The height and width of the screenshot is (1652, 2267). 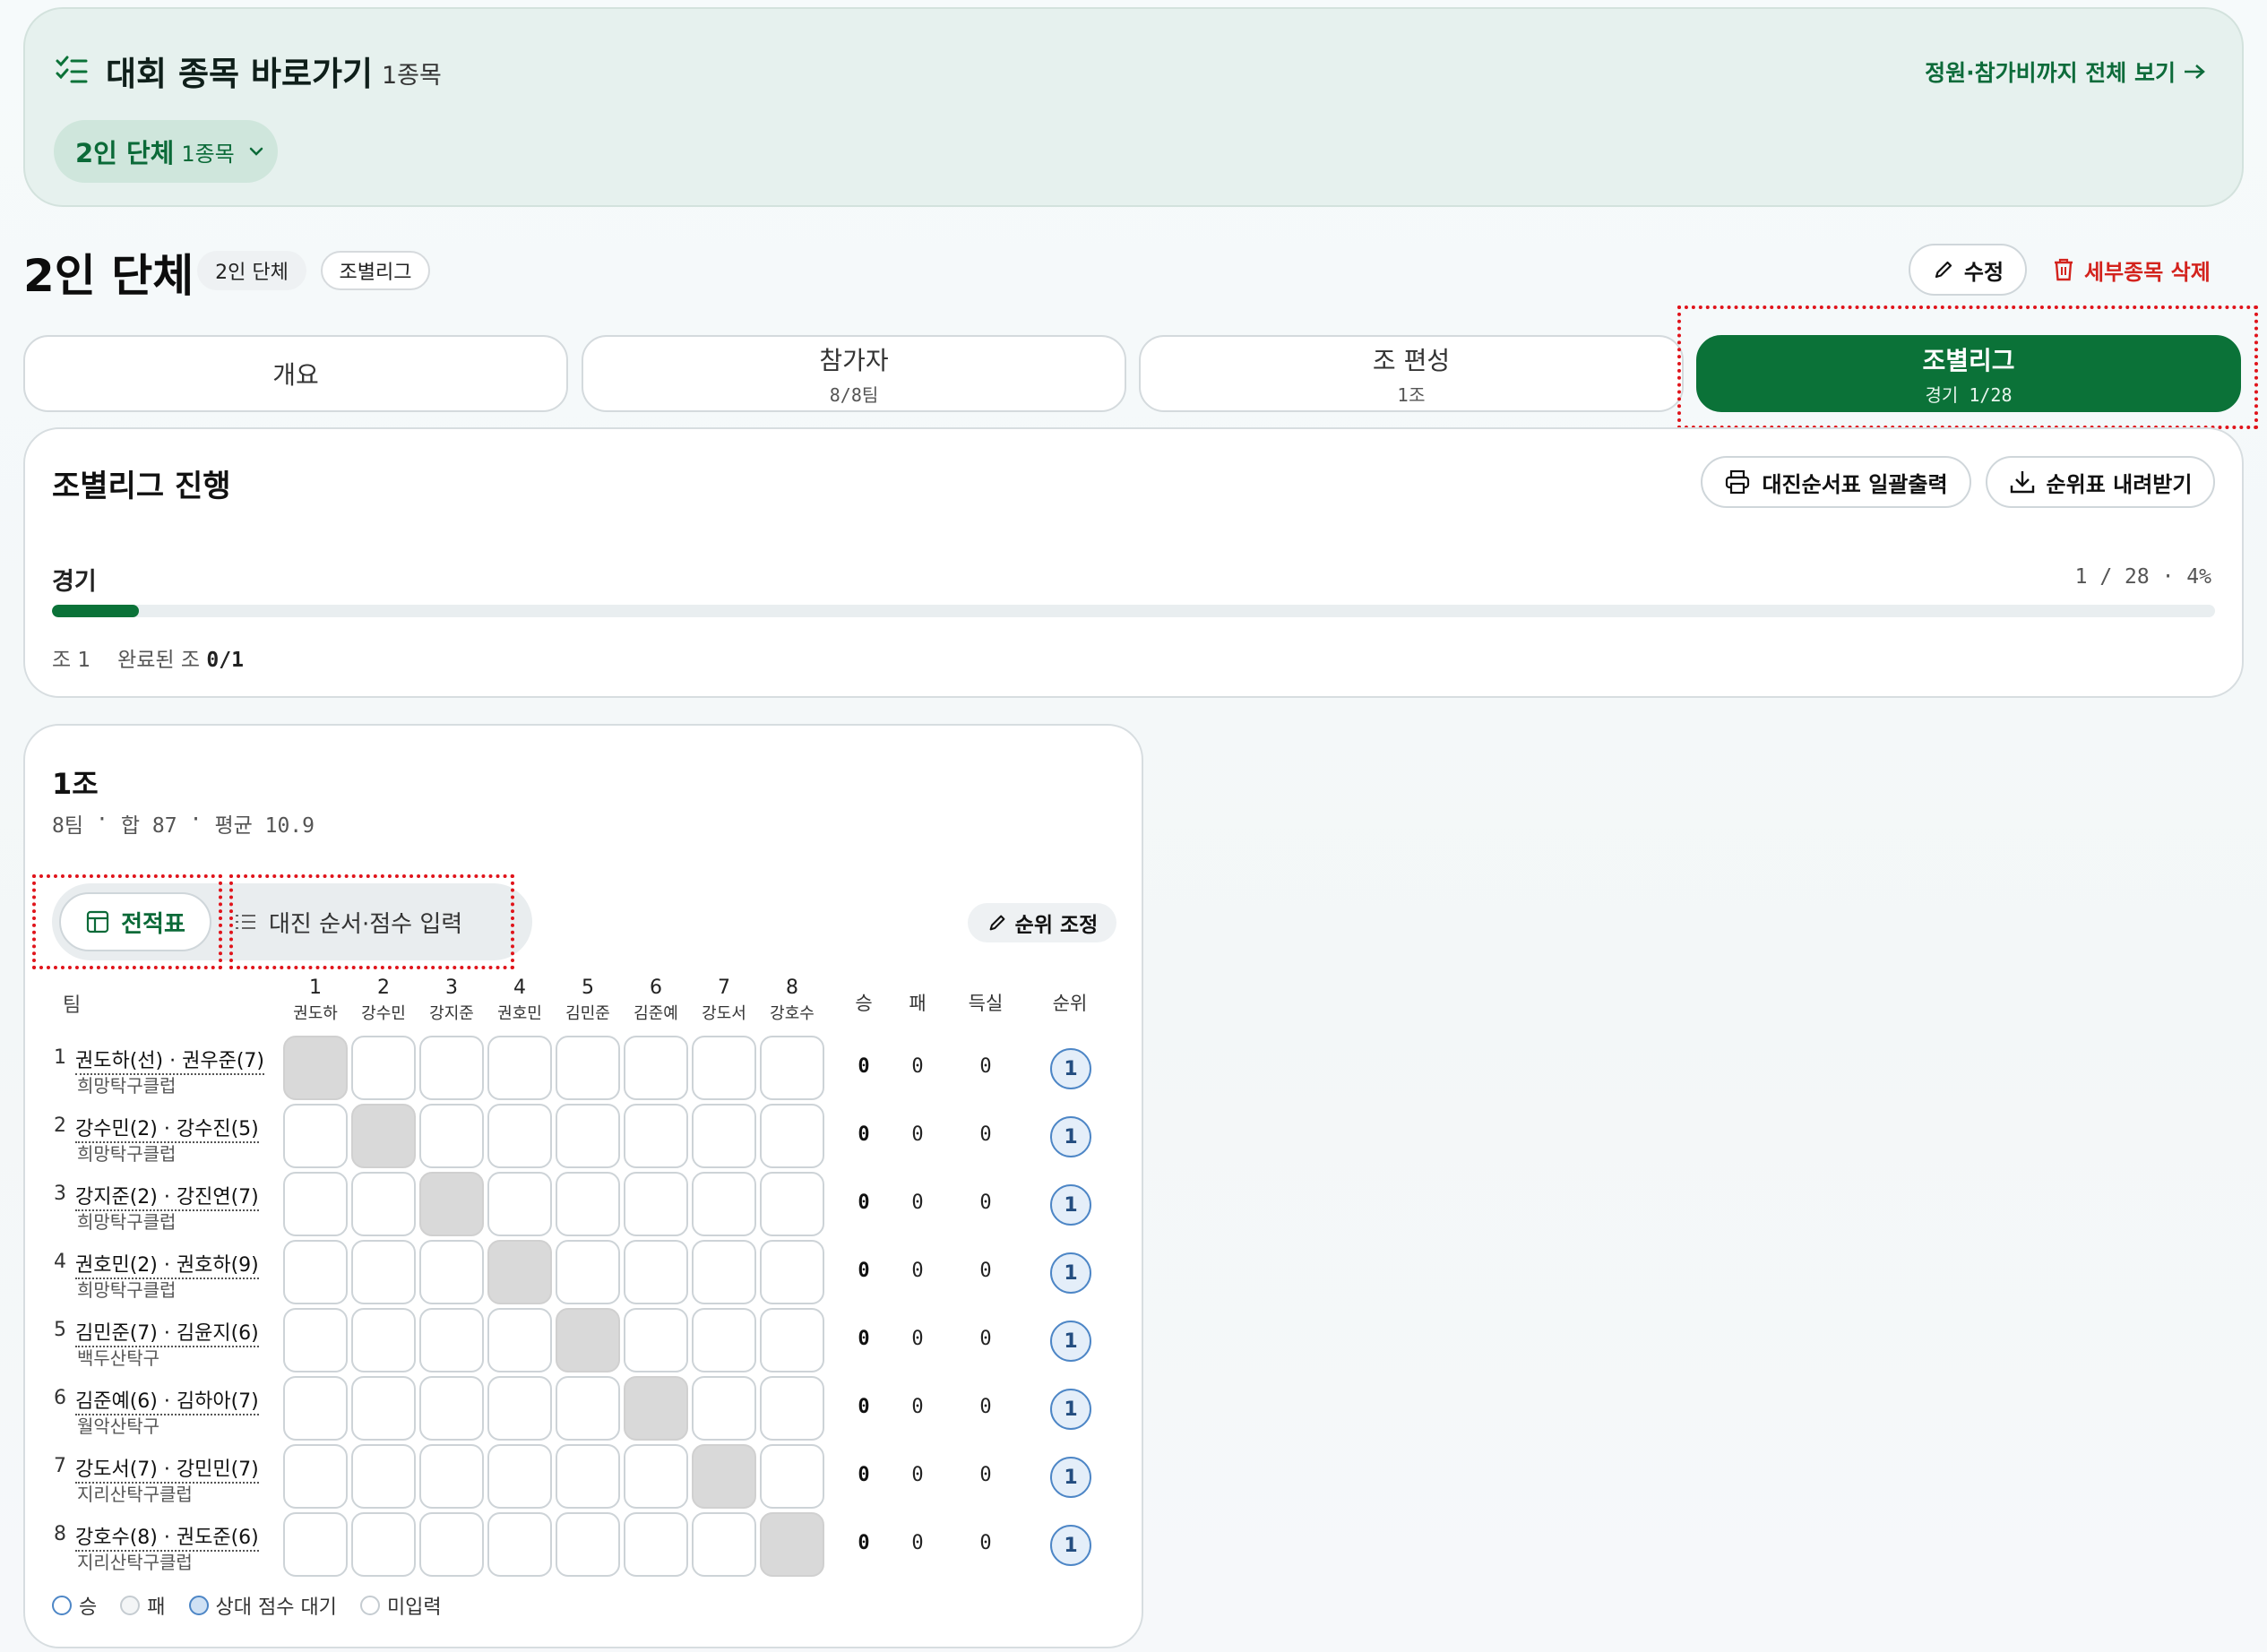 I want to click on format-tag: 2인 단체, so click(x=251, y=270).